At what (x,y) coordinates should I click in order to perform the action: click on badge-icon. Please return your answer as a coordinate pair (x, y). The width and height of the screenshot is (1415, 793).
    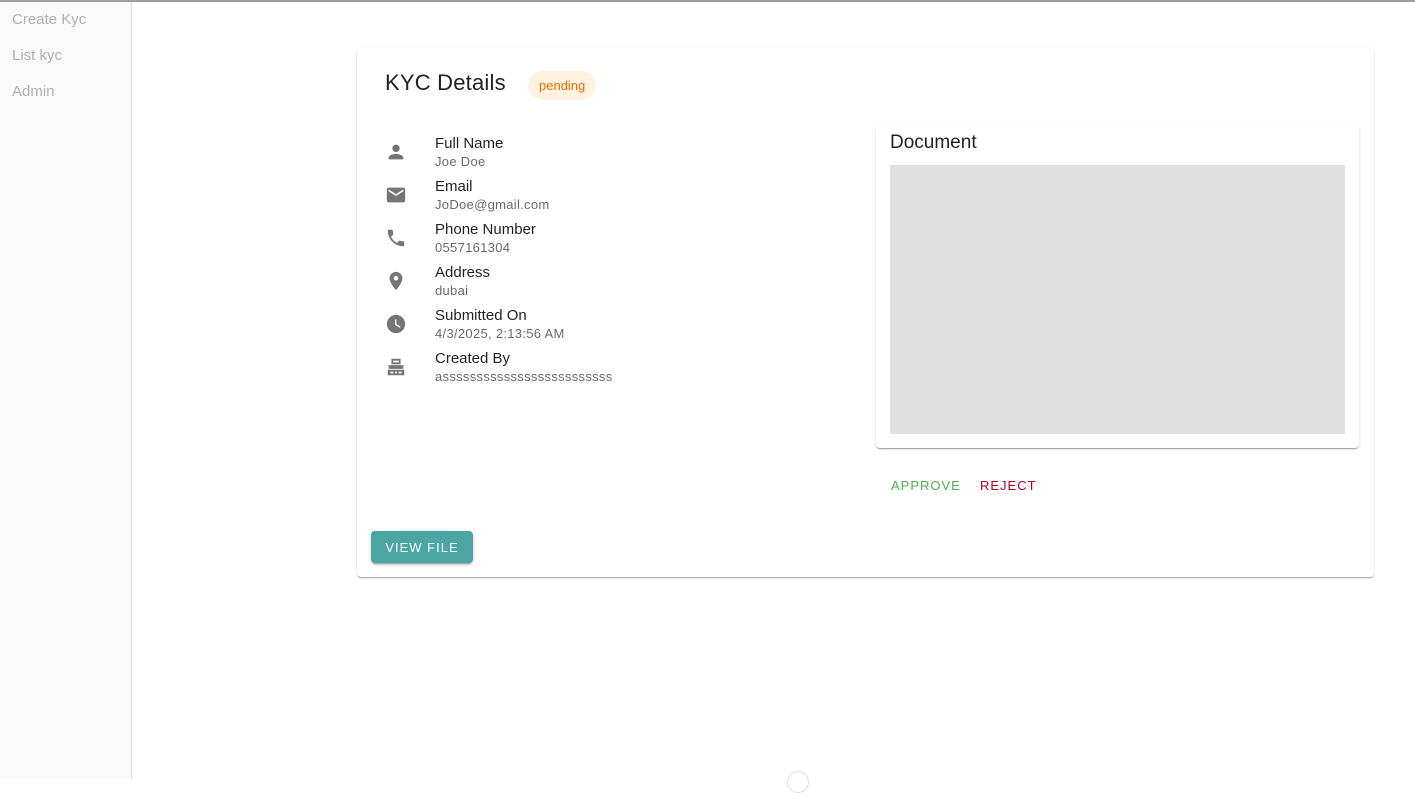
    Looking at the image, I should click on (396, 367).